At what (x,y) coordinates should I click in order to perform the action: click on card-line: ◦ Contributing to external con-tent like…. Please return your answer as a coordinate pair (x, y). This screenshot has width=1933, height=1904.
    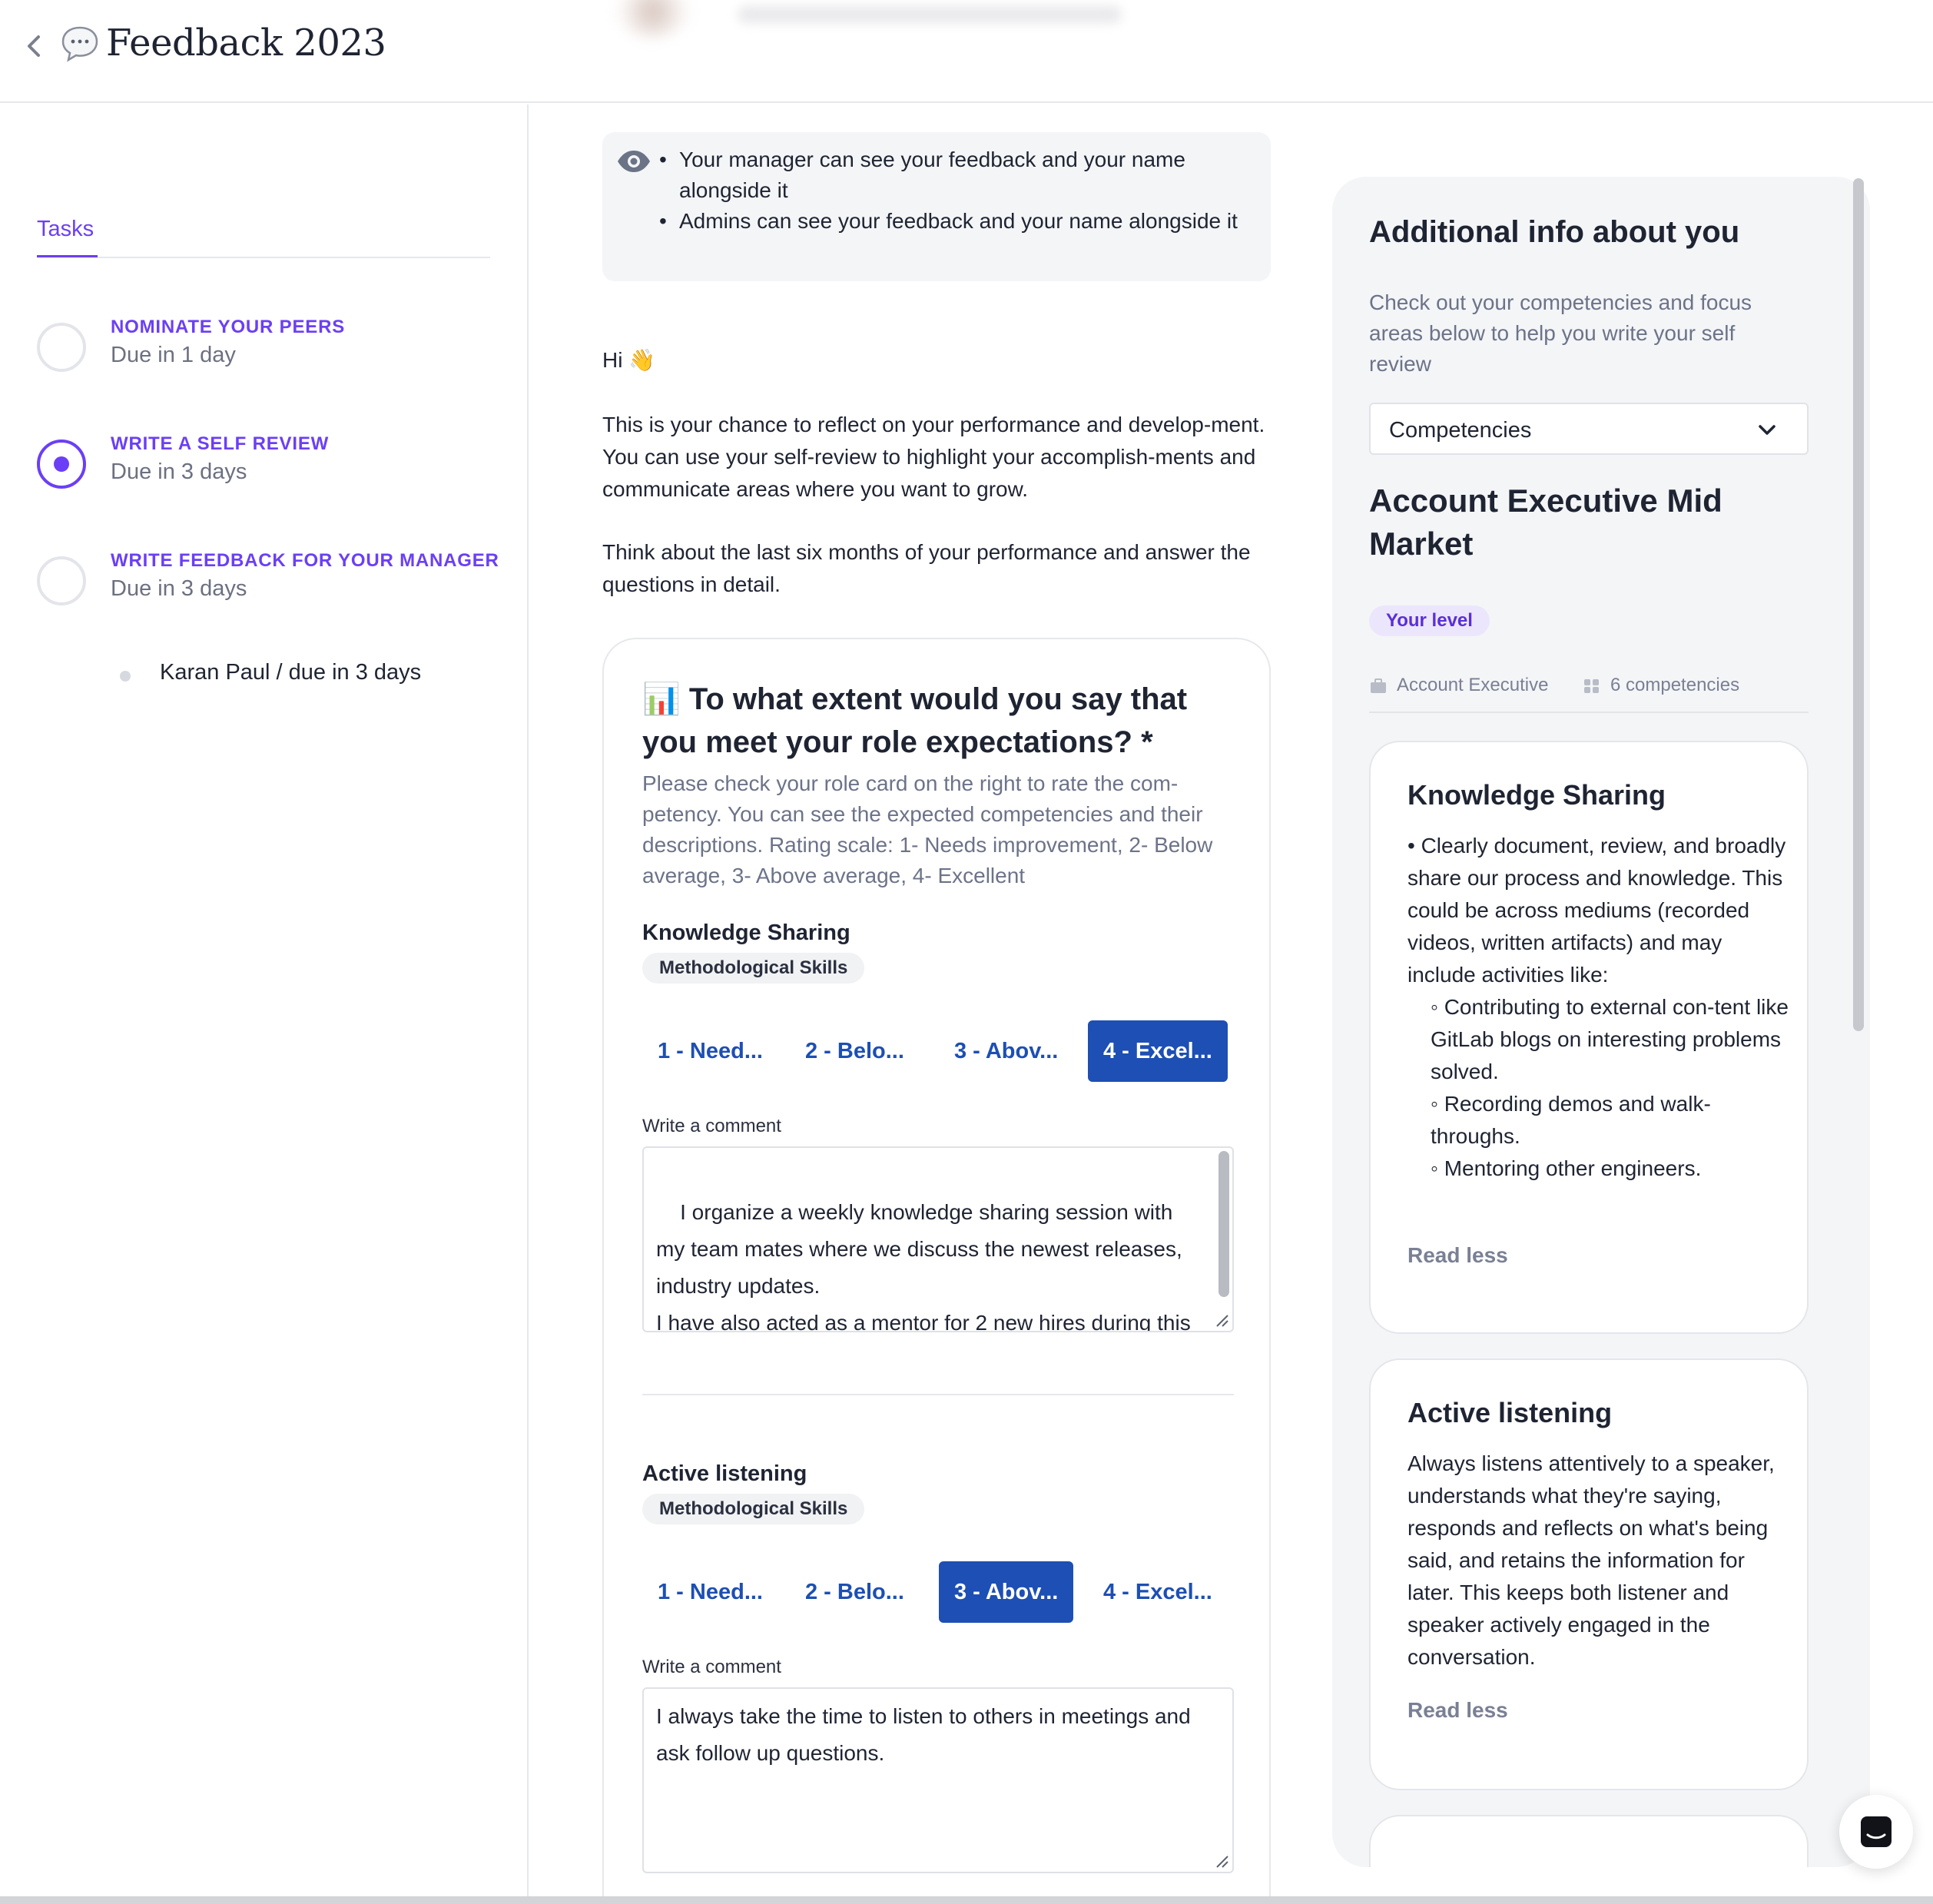
    Looking at the image, I should click on (1610, 1039).